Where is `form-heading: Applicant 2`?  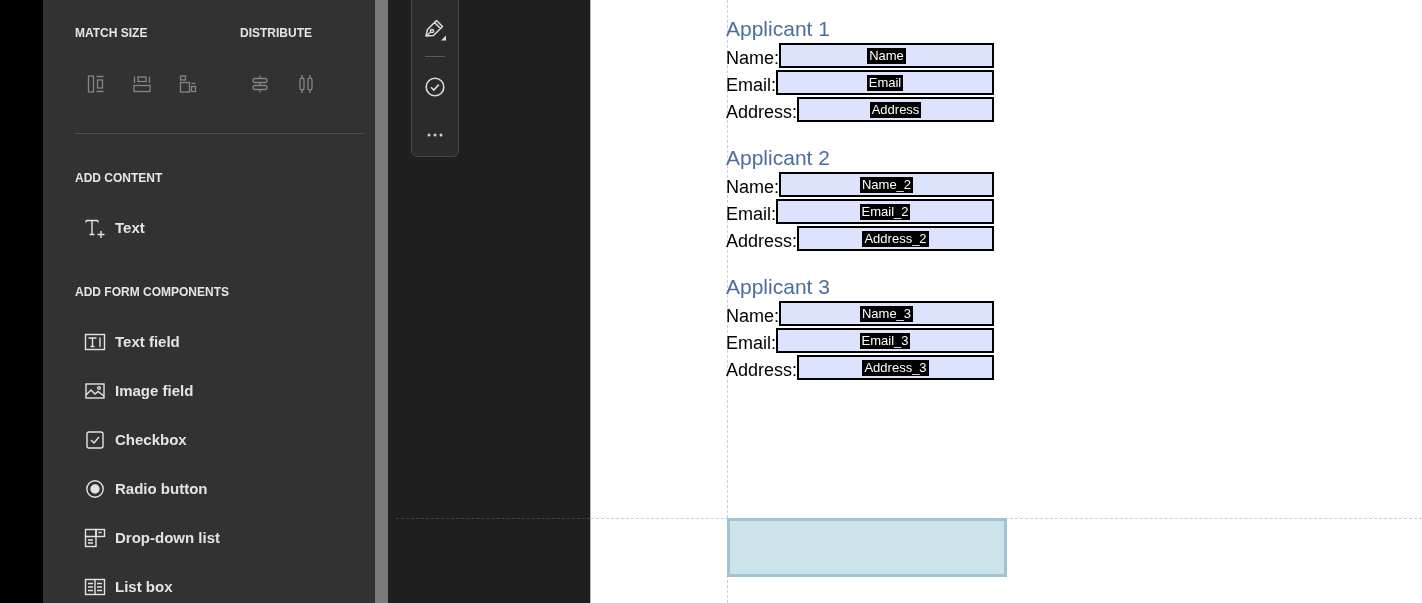
form-heading: Applicant 2 is located at coordinates (778, 158).